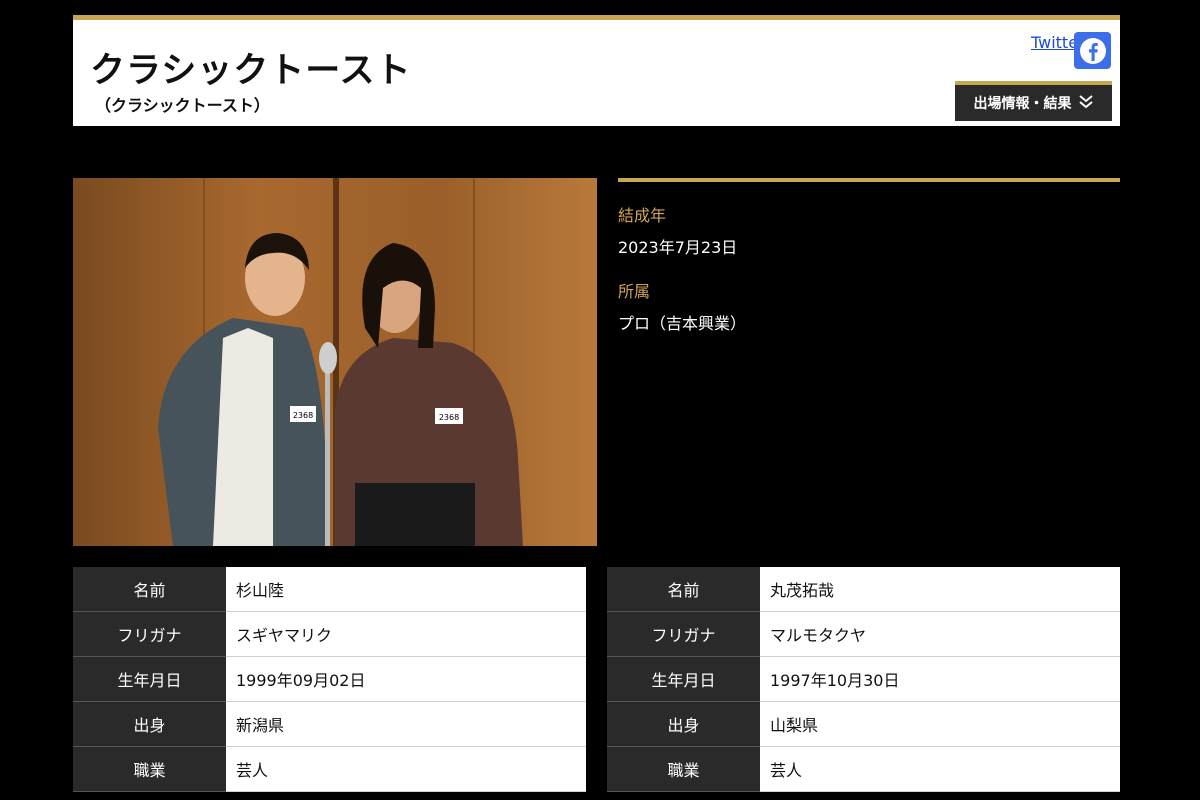 This screenshot has width=1200, height=800. I want to click on formed-value: 2023年7月23日, so click(678, 247).